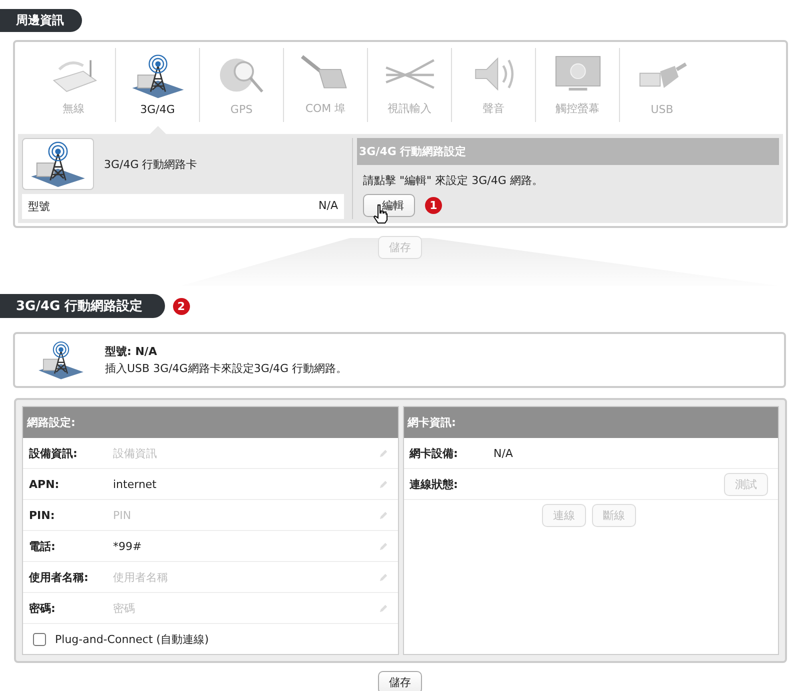 This screenshot has height=691, width=800. I want to click on peripheral-tab: COM 埠, so click(326, 85).